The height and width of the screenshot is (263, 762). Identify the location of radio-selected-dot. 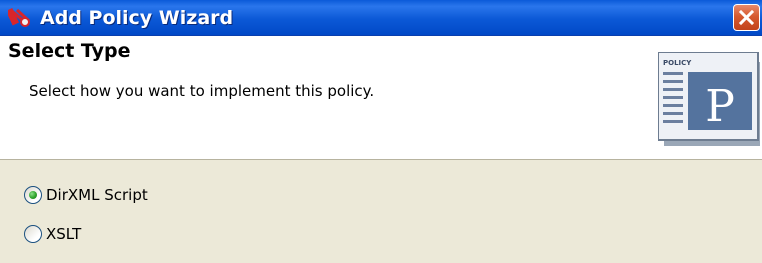
(33, 195).